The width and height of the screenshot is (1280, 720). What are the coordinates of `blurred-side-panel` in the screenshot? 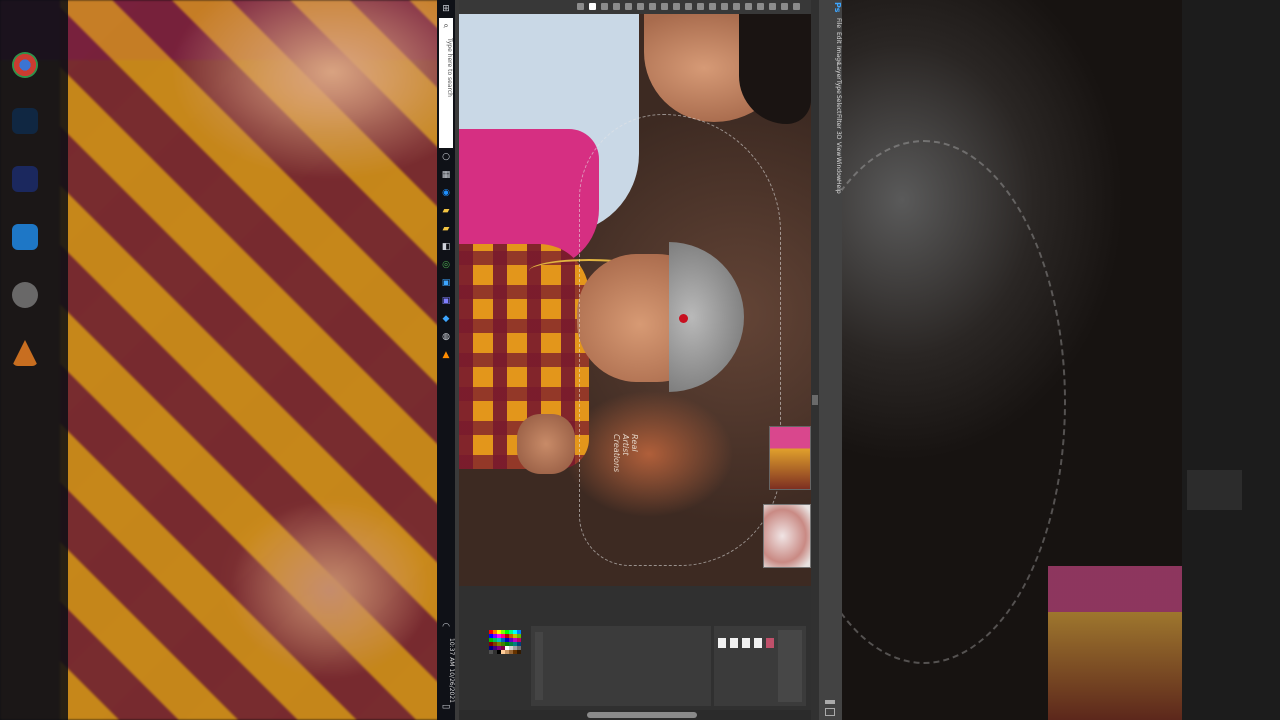 It's located at (1231, 360).